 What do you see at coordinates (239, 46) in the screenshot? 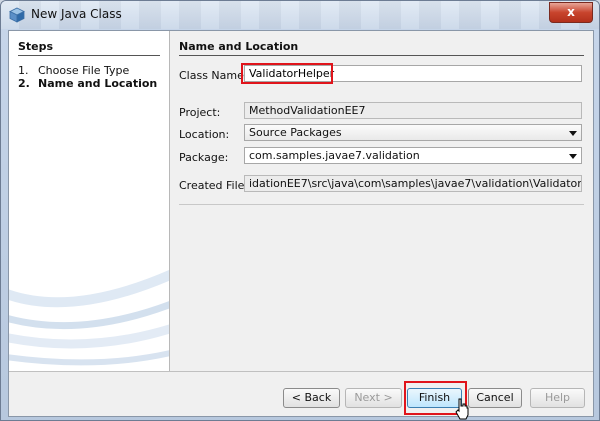
I see `panel-title: Name and Location` at bounding box center [239, 46].